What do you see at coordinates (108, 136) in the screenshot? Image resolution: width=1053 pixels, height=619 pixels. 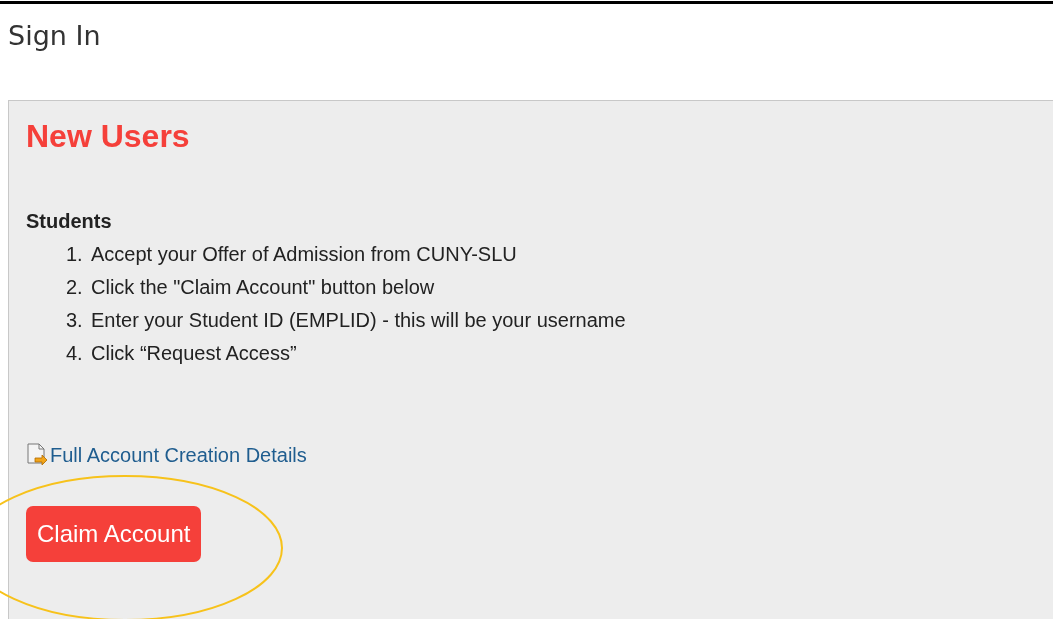 I see `panel-heading: New Users` at bounding box center [108, 136].